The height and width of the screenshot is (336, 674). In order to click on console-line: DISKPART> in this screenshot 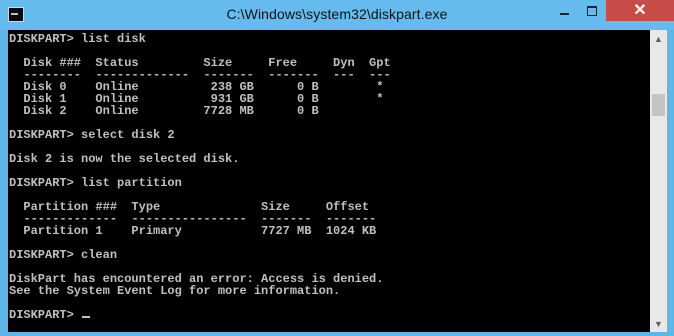, I will do `click(200, 315)`.